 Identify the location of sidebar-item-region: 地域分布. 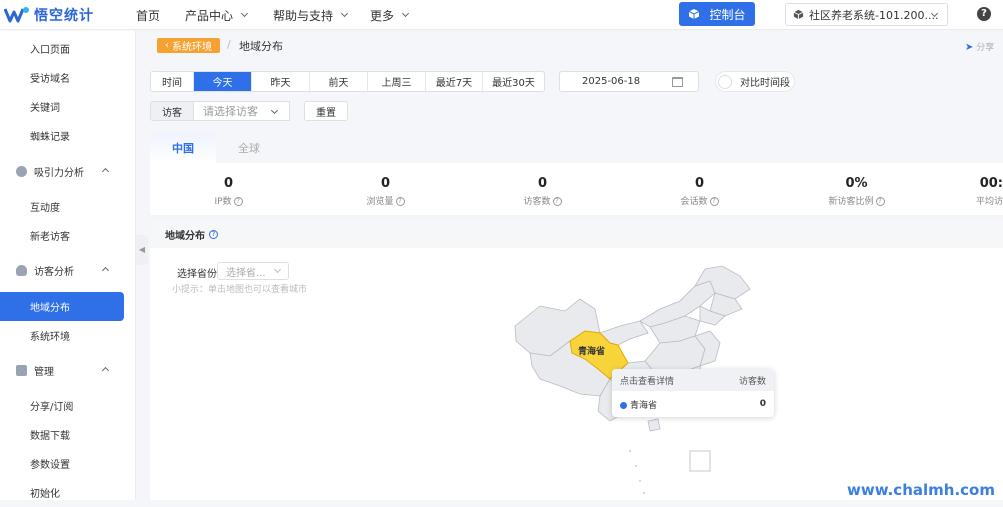
(62, 306).